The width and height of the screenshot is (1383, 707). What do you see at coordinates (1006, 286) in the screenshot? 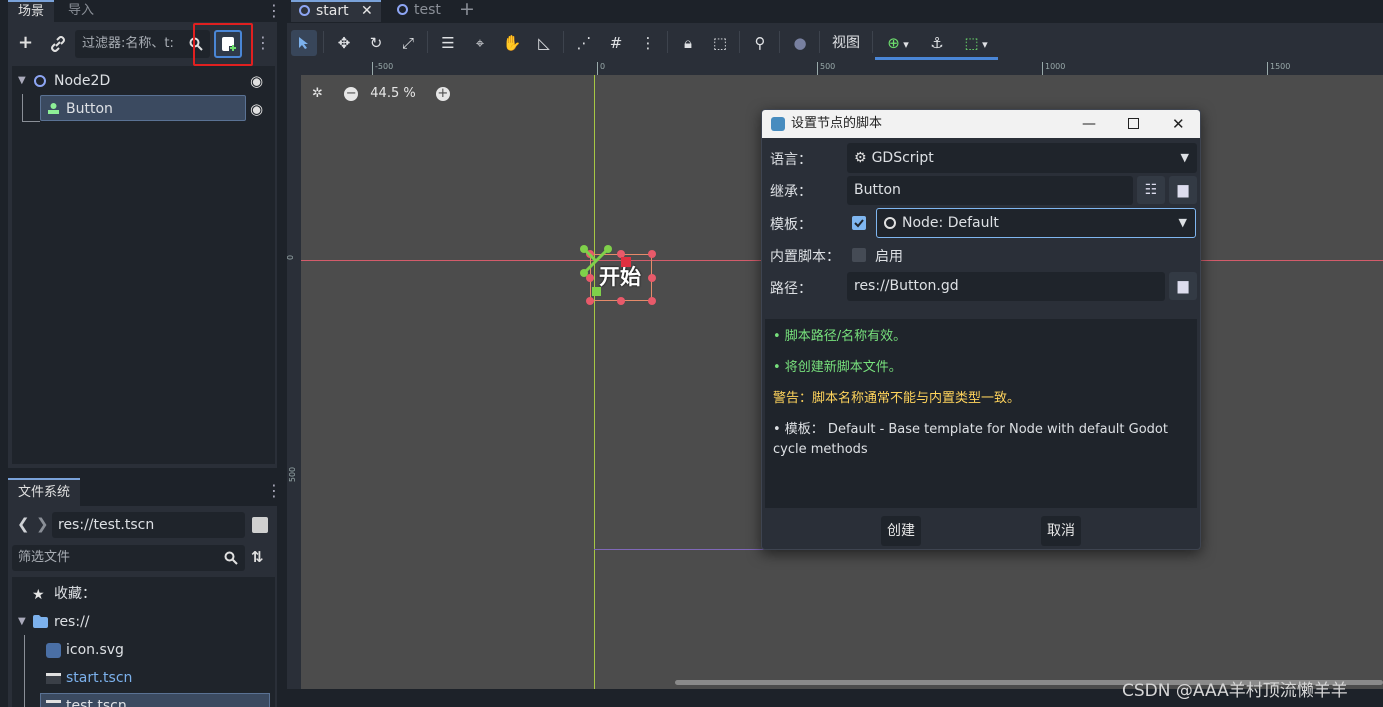
I see `path-input: res://Button.gd` at bounding box center [1006, 286].